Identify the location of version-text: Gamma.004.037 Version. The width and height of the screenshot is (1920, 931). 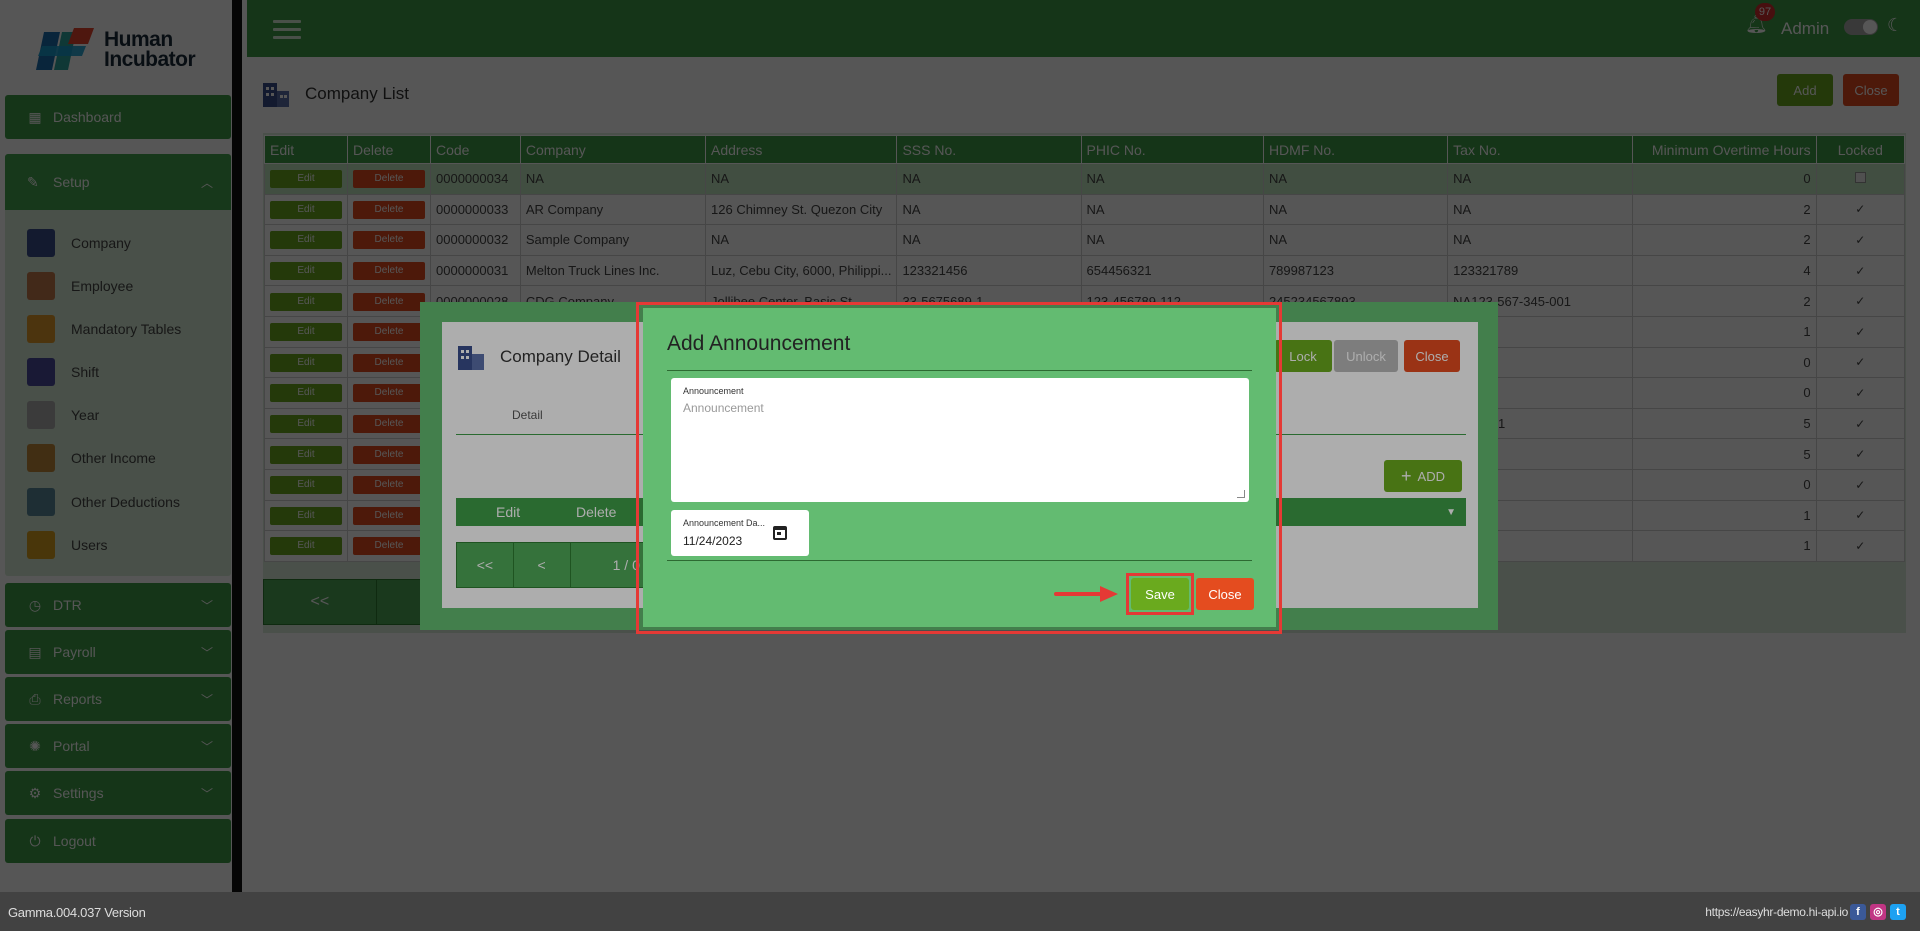
(77, 912).